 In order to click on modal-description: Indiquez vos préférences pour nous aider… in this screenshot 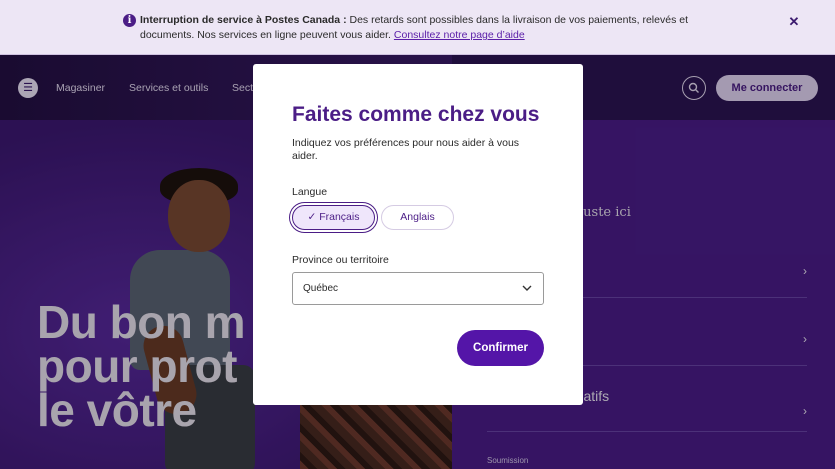, I will do `click(406, 149)`.